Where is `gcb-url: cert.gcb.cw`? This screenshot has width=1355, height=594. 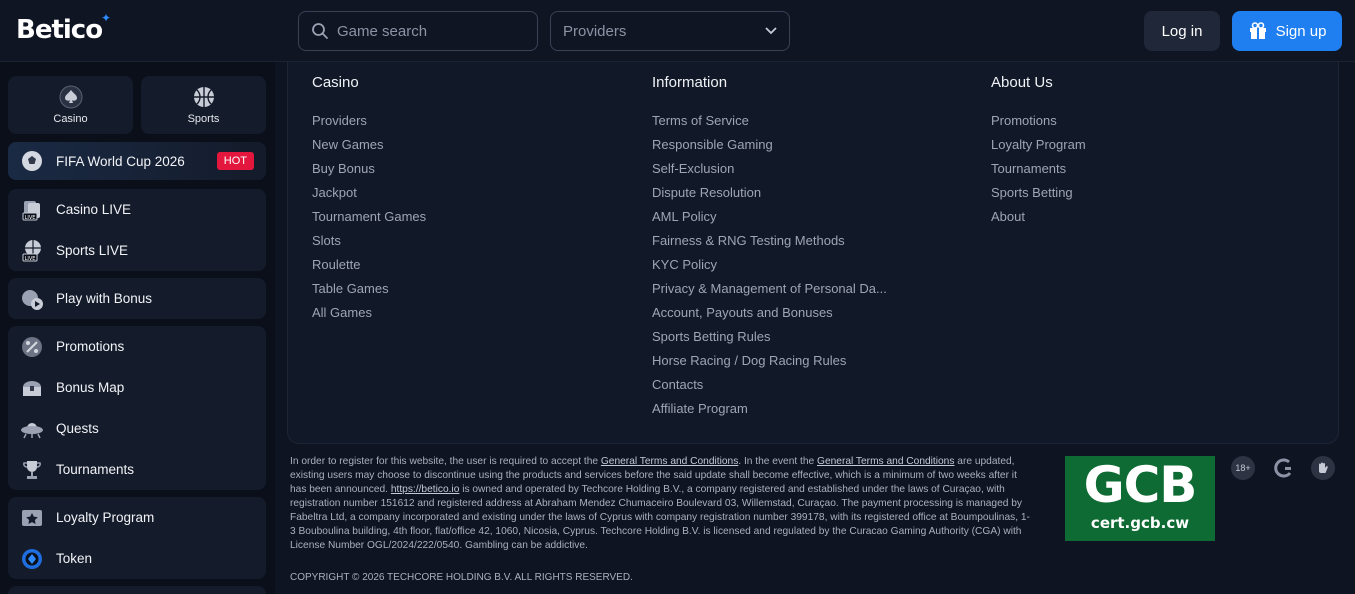
gcb-url: cert.gcb.cw is located at coordinates (1140, 523).